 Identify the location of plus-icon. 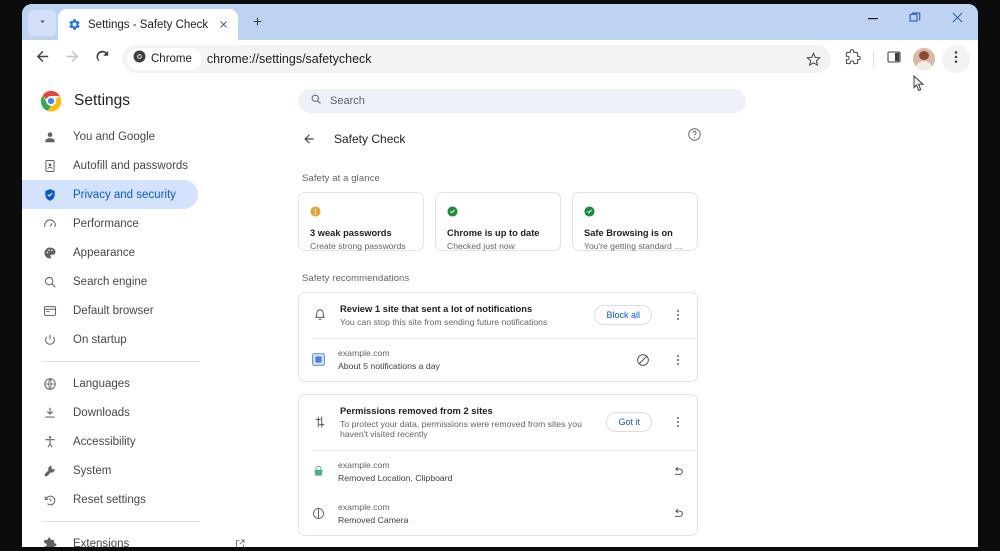
(257, 24).